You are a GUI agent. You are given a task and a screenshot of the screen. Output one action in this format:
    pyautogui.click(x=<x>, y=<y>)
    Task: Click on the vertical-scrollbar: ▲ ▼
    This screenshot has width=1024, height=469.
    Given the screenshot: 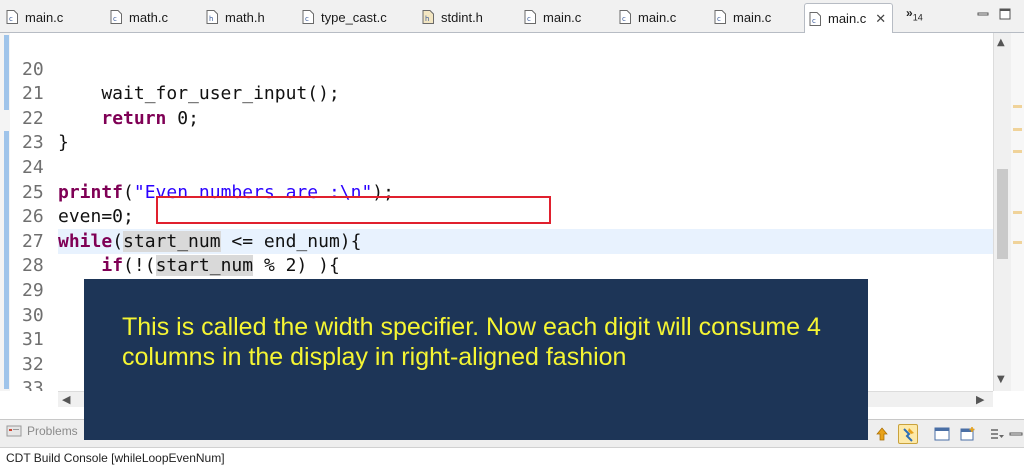 What is the action you would take?
    pyautogui.click(x=1002, y=212)
    